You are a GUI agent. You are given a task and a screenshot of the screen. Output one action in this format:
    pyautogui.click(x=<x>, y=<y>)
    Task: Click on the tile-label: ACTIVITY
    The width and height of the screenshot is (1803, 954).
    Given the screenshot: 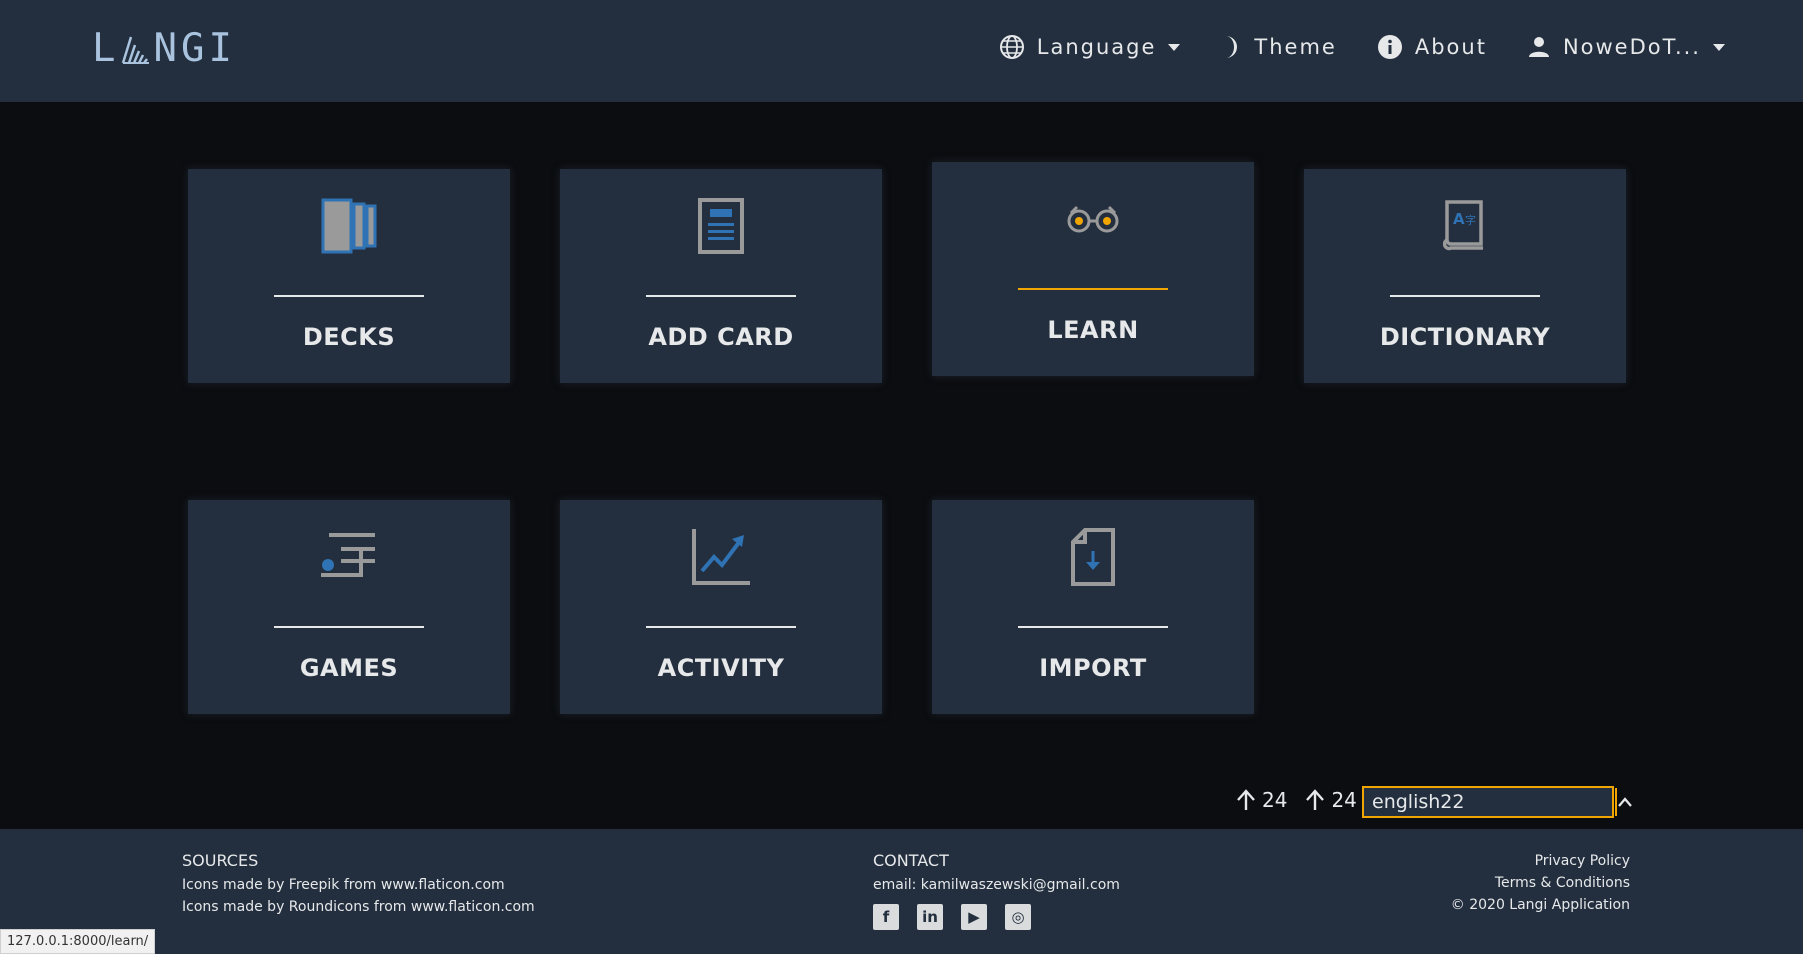 What is the action you would take?
    pyautogui.click(x=721, y=668)
    